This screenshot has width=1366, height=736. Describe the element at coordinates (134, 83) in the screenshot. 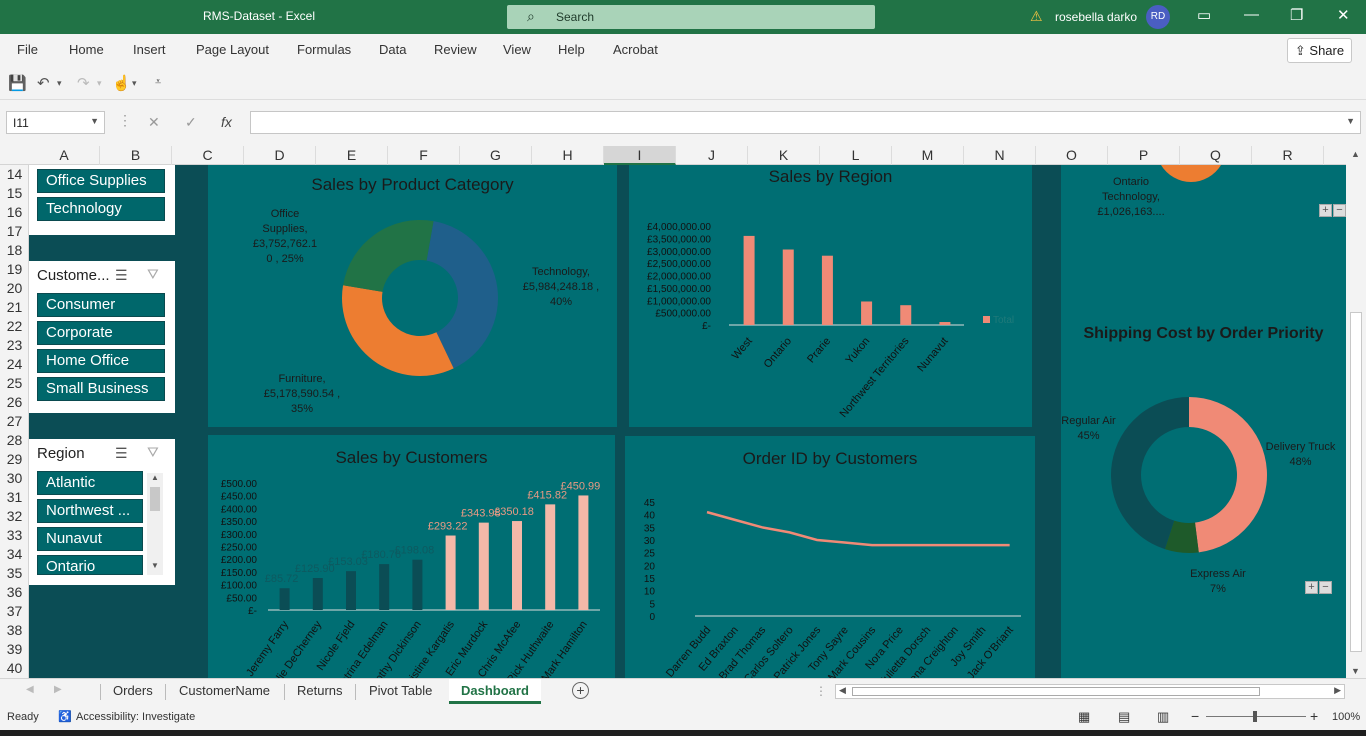

I see `touch-dropdown-icon: ▾` at that location.